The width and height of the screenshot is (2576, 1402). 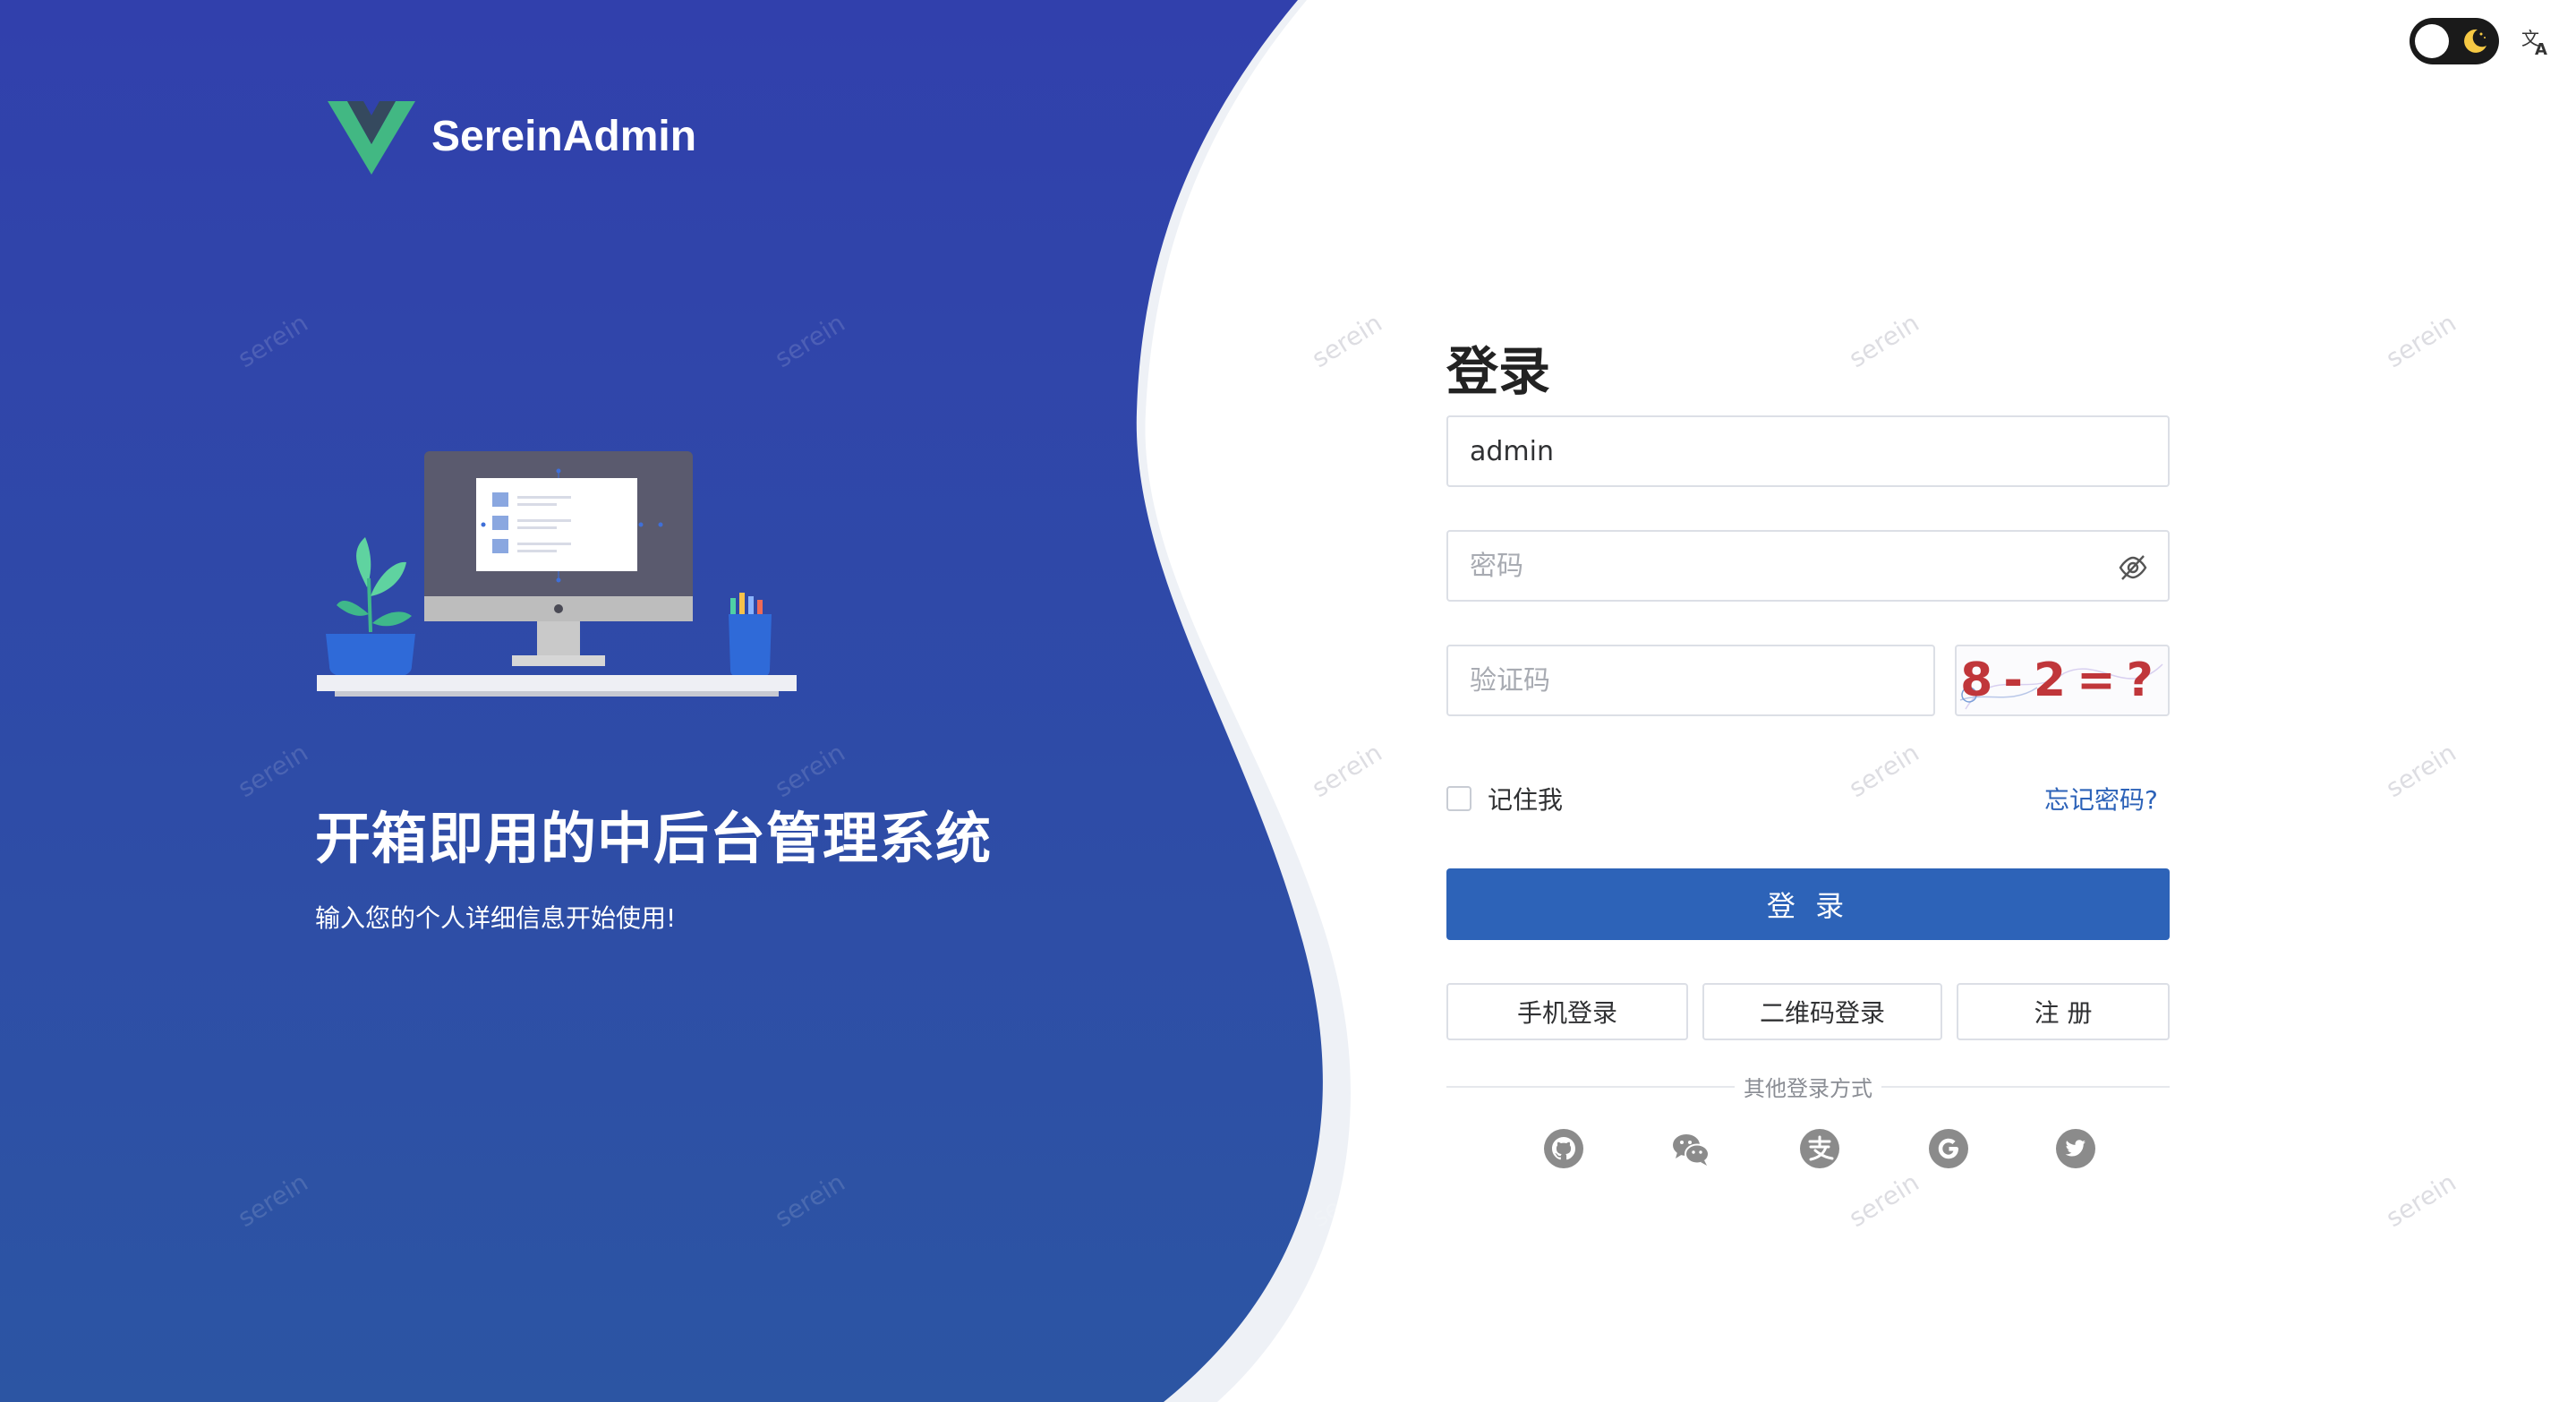 What do you see at coordinates (2475, 41) in the screenshot?
I see `moon-icon` at bounding box center [2475, 41].